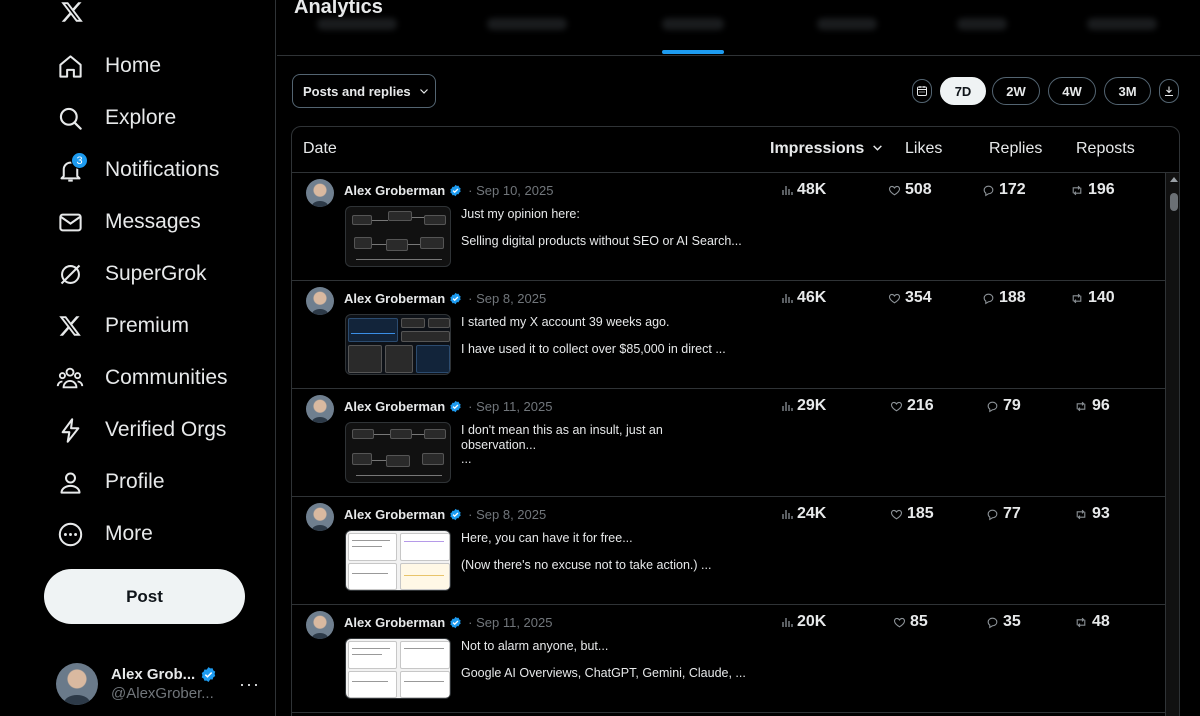 The height and width of the screenshot is (716, 1200). I want to click on table-scrollbar, so click(1172, 444).